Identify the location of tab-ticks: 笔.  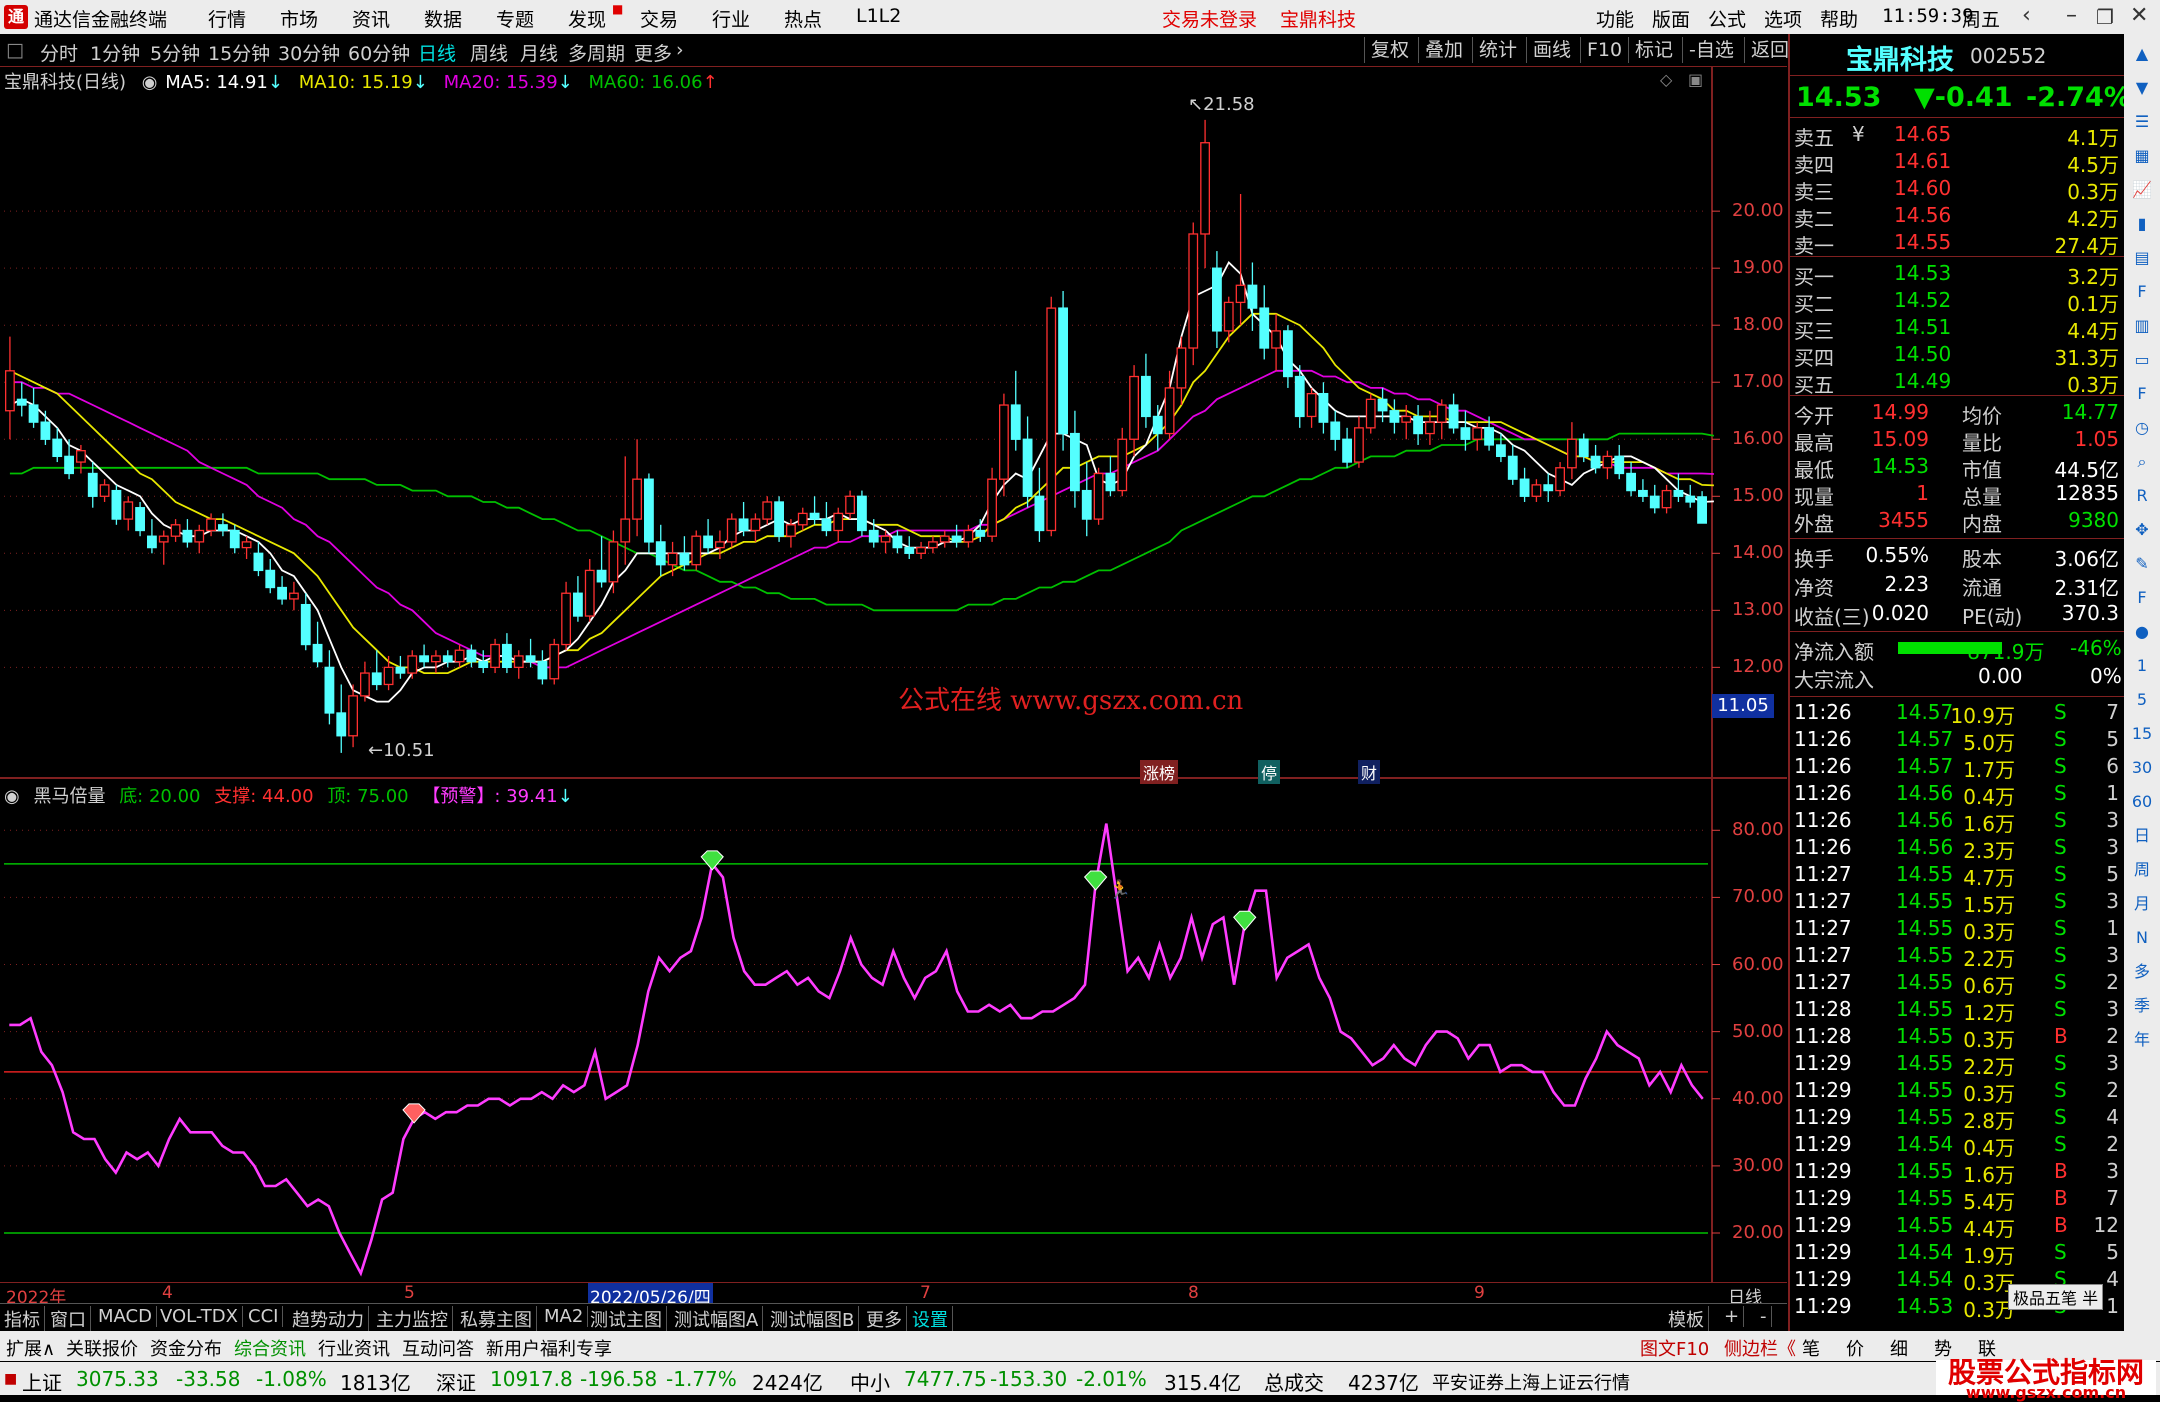
(1811, 1348).